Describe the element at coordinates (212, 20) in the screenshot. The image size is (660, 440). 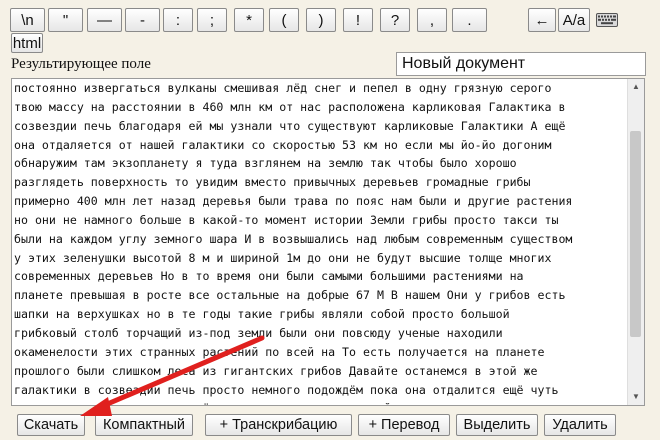
I see `semicolon-key-button: ;` at that location.